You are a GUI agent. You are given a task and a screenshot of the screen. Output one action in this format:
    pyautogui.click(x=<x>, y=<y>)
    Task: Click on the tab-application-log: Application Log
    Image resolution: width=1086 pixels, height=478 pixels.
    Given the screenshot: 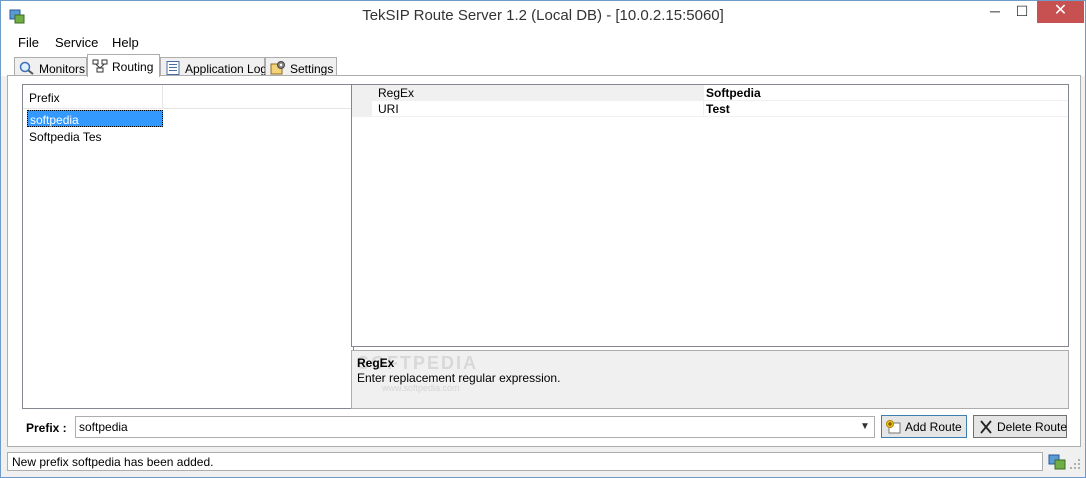 What is the action you would take?
    pyautogui.click(x=214, y=67)
    